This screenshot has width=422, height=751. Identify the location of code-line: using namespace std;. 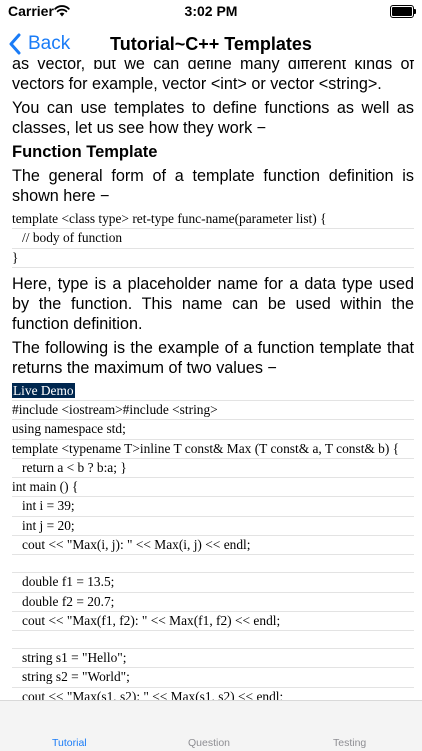
(213, 430).